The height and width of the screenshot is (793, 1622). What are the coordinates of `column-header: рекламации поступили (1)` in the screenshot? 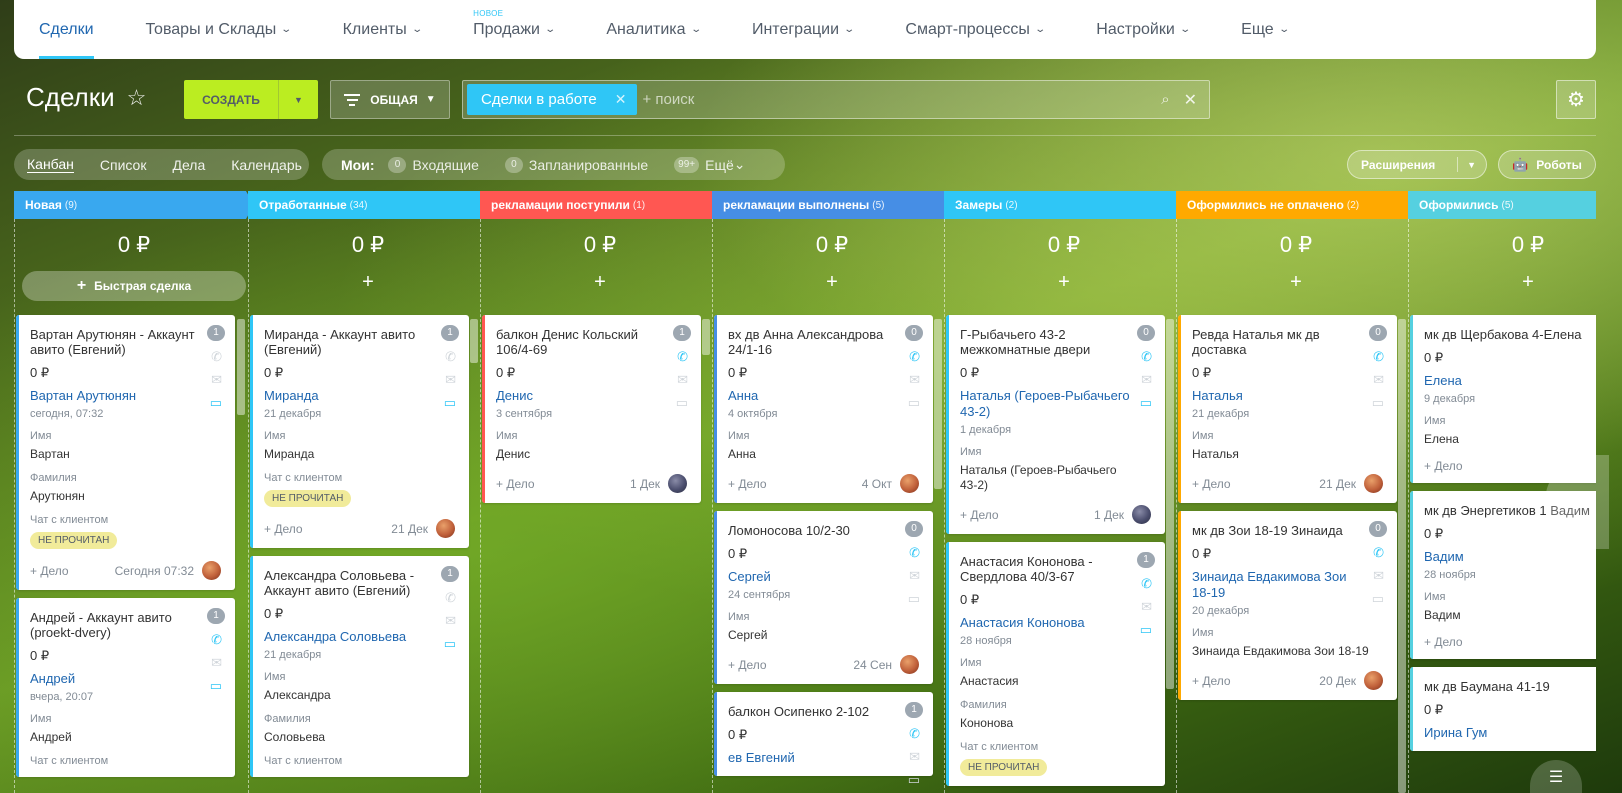 It's located at (600, 205).